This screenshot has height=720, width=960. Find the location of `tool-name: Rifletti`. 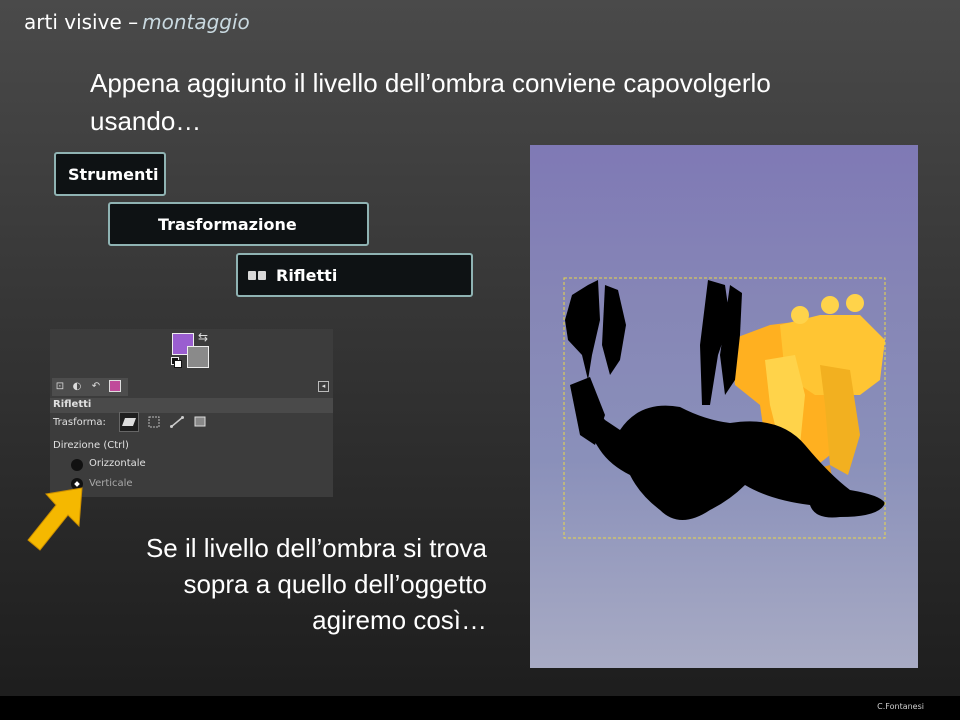

tool-name: Rifletti is located at coordinates (72, 404).